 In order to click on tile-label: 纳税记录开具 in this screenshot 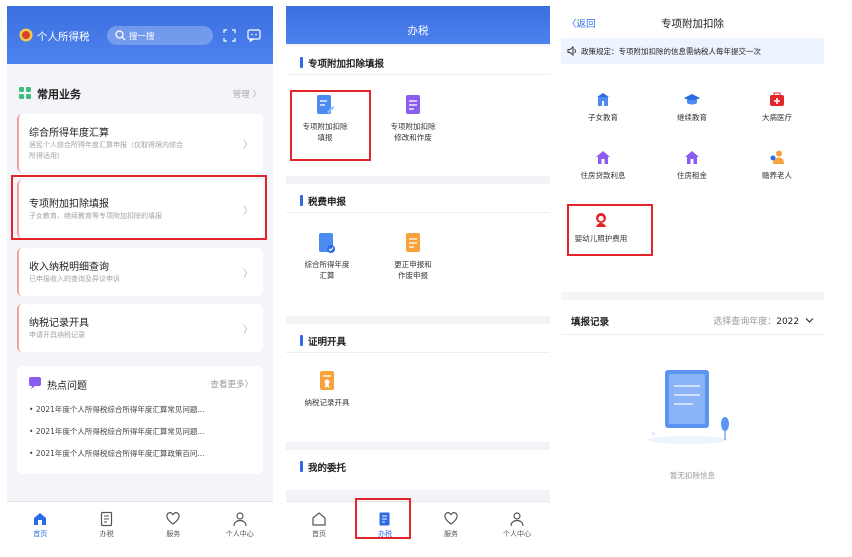, I will do `click(327, 402)`.